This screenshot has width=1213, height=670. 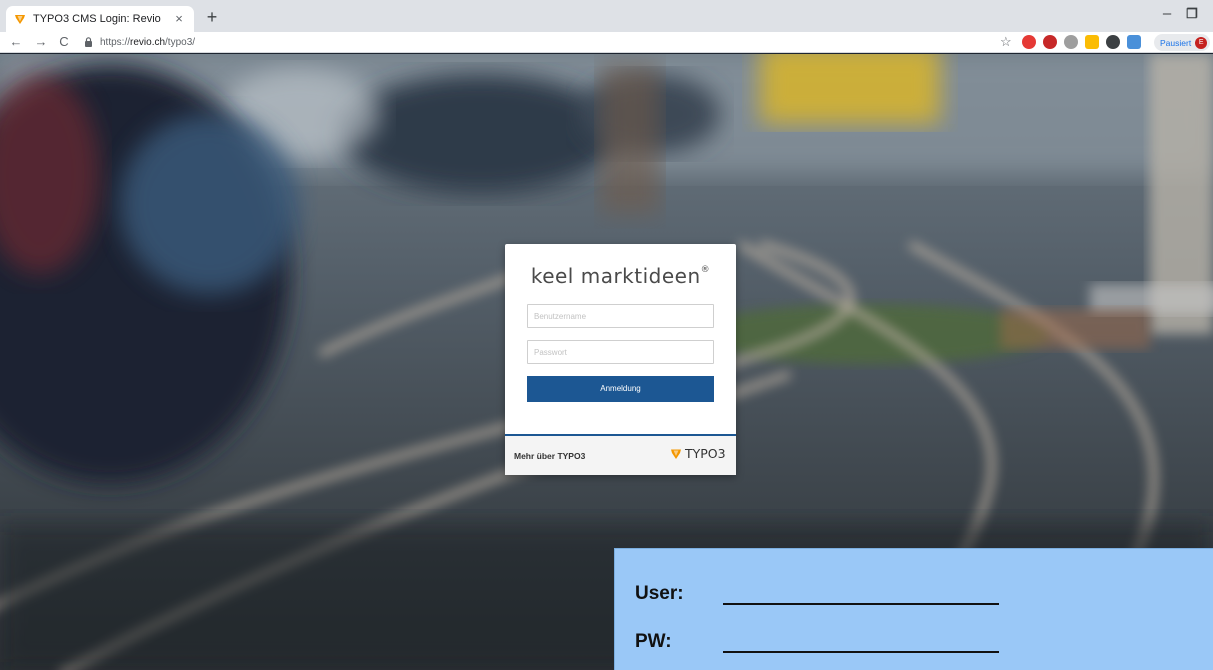 I want to click on credentials-annotation-box: User: PW:, so click(x=913, y=609).